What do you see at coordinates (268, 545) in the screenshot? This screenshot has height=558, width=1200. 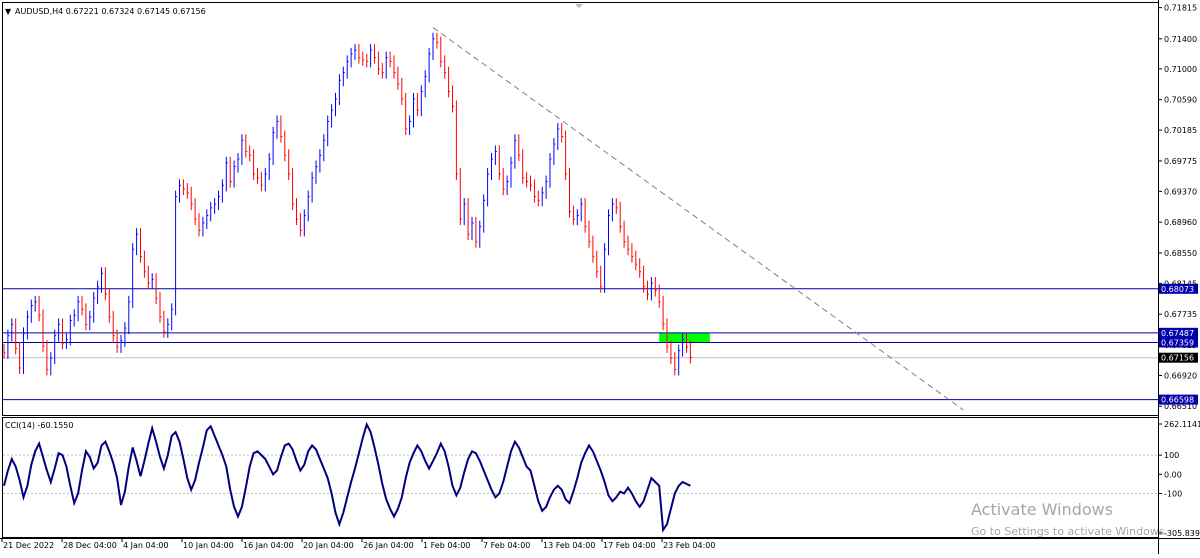 I see `time-tick-label: 16 Jan 04:00` at bounding box center [268, 545].